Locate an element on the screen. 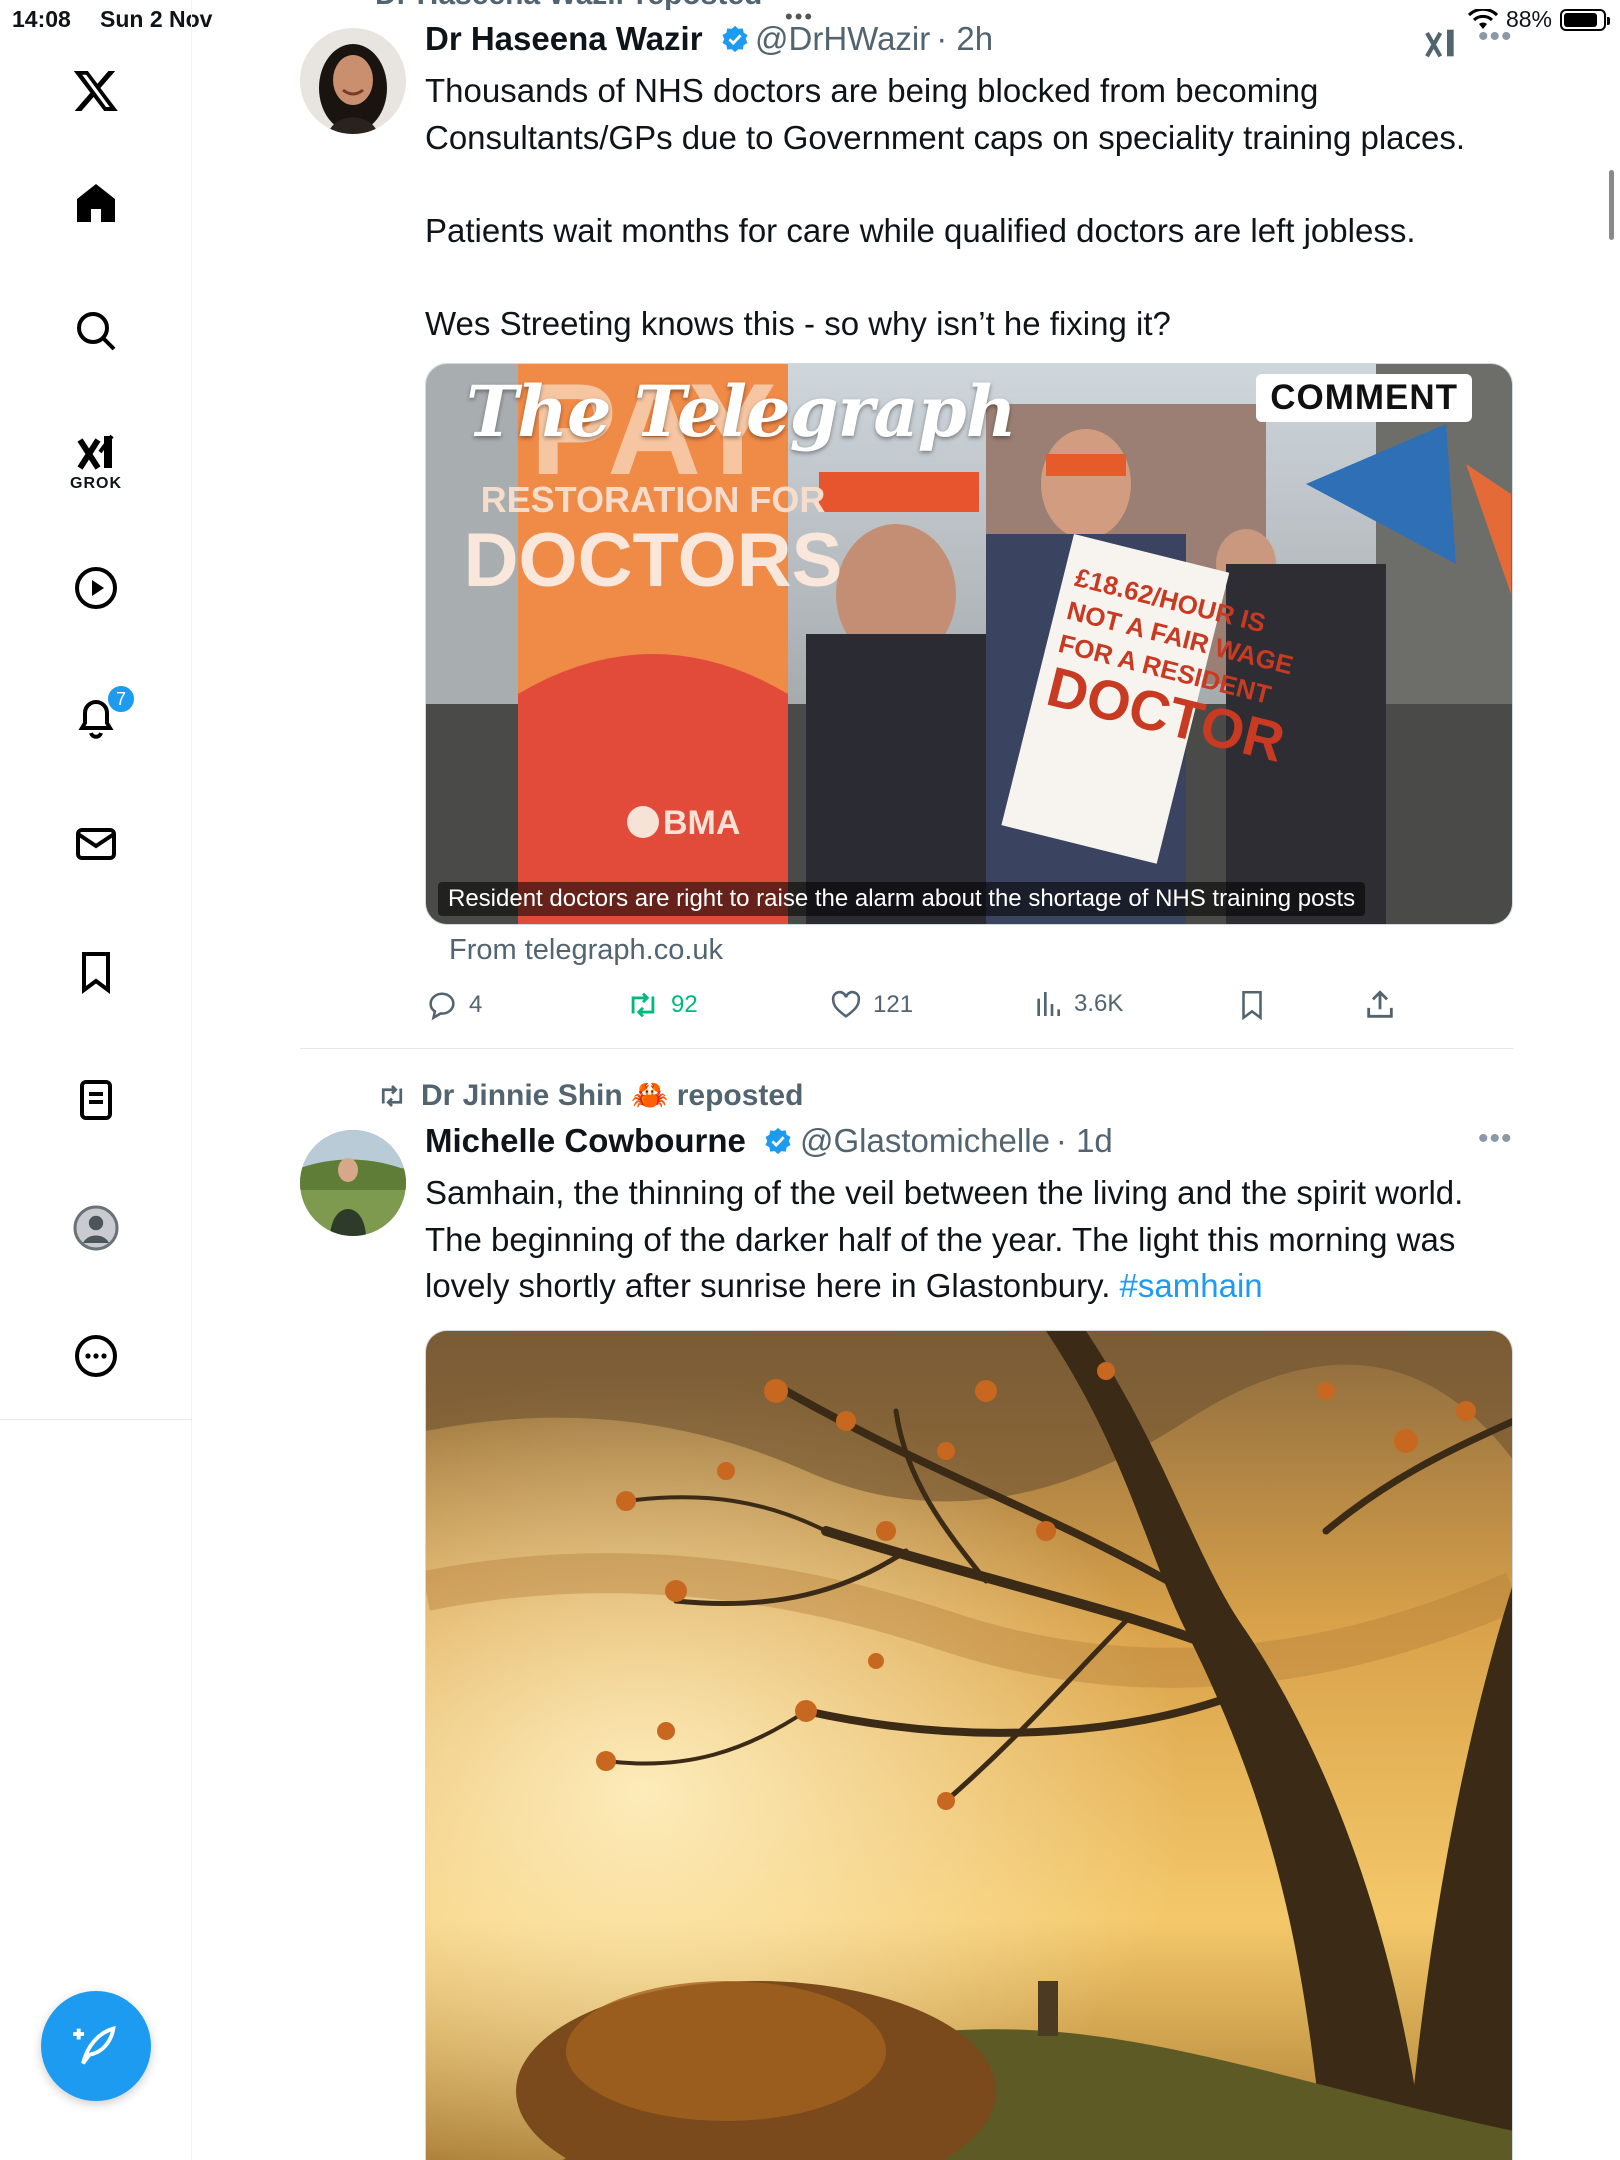 This screenshot has width=1620, height=2160. author-handle: @DrHWazir · 2h is located at coordinates (874, 39).